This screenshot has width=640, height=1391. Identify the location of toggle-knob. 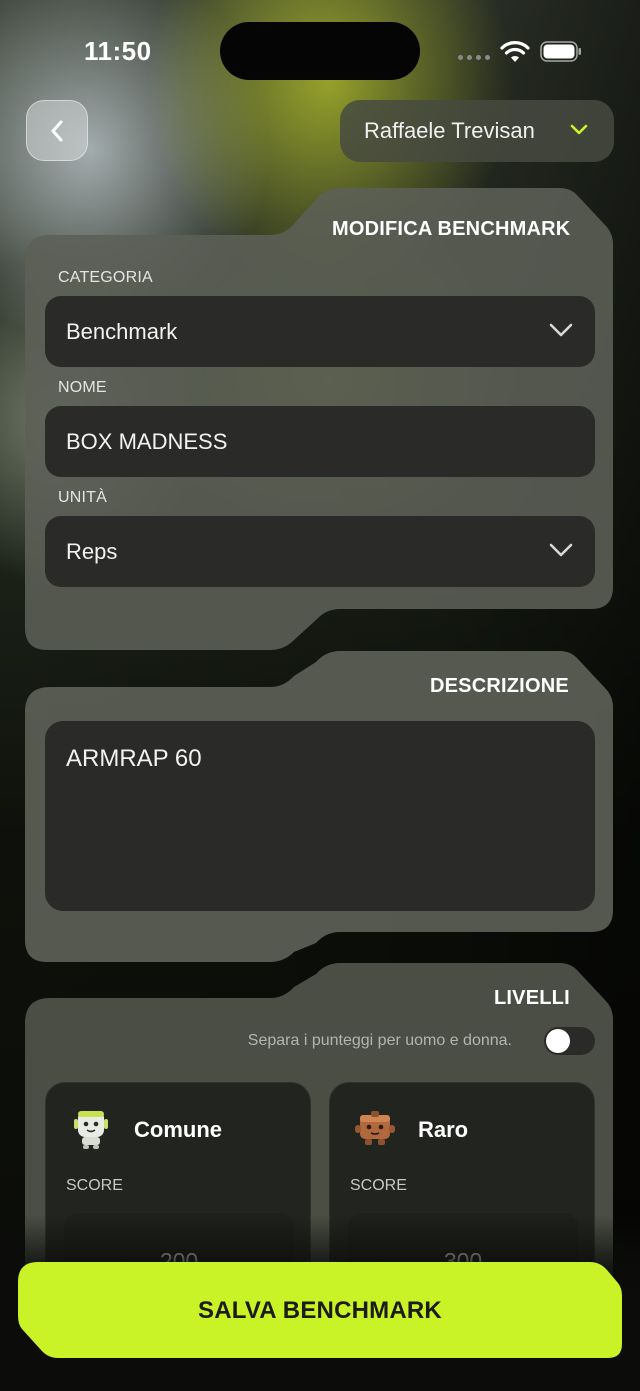
(558, 1041).